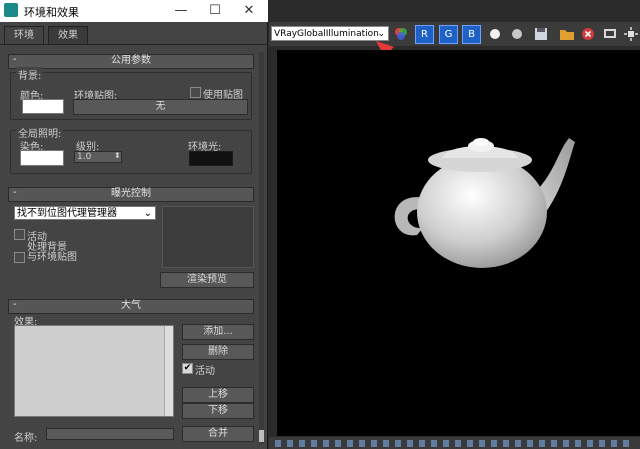 This screenshot has width=640, height=449. Describe the element at coordinates (98, 157) in the screenshot. I see `level-spinner: 1.0 ⬍` at that location.